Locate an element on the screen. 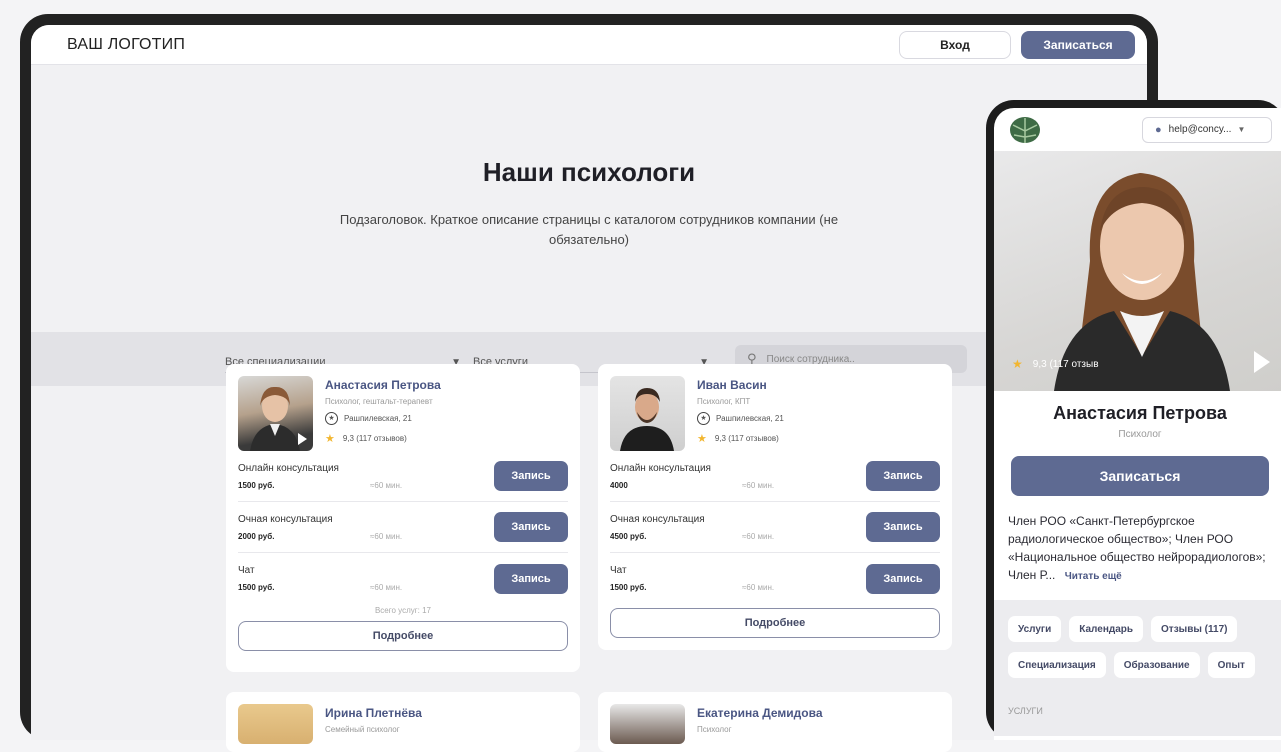 The width and height of the screenshot is (1281, 752). employee-card: Ирина Плетнёва Семейный психолог is located at coordinates (403, 722).